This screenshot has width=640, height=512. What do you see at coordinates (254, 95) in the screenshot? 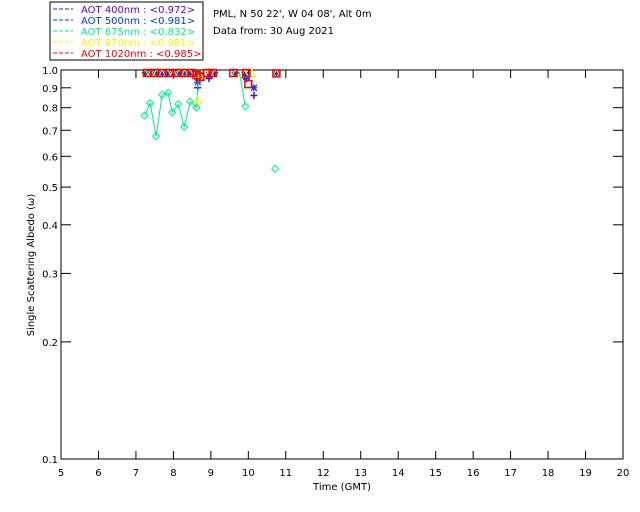
I see `data-point-plus` at bounding box center [254, 95].